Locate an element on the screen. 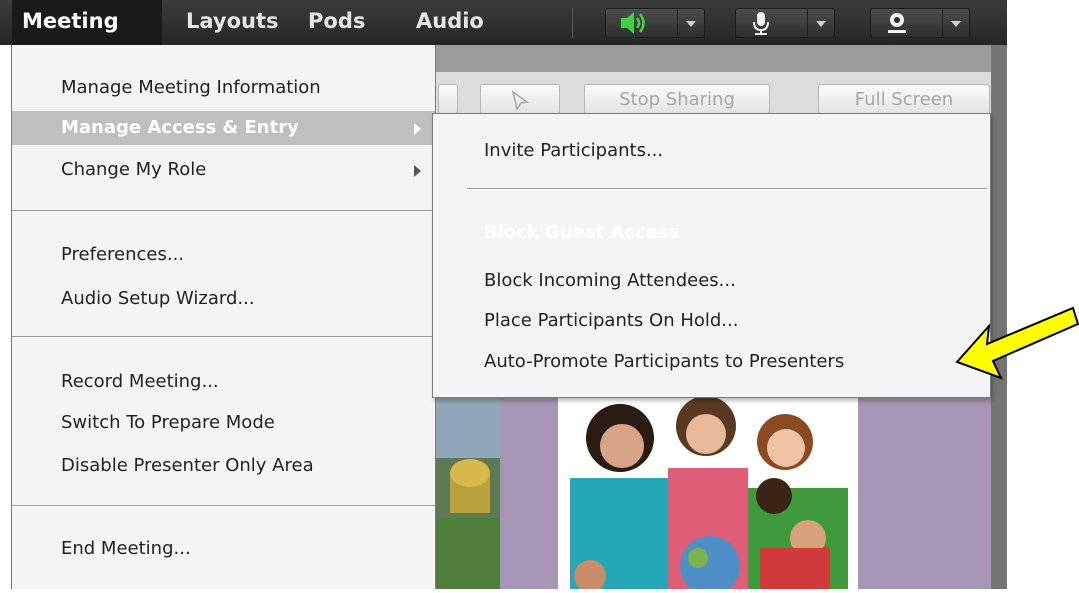  webcam-button is located at coordinates (920, 23).